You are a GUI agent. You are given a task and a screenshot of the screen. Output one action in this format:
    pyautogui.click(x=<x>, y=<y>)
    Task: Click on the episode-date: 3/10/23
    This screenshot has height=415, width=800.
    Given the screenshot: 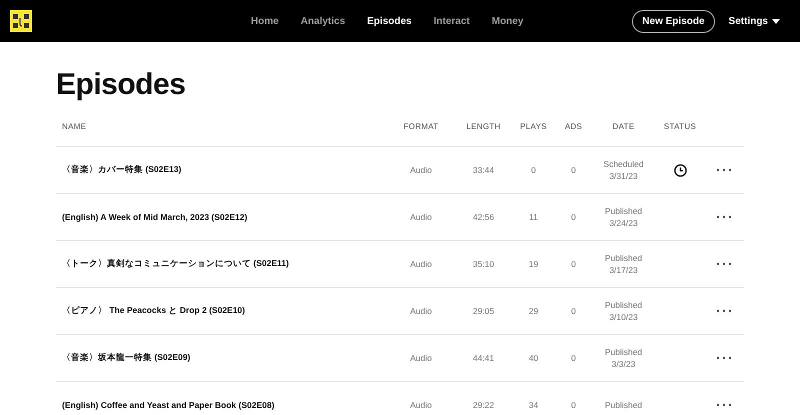 What is the action you would take?
    pyautogui.click(x=623, y=317)
    